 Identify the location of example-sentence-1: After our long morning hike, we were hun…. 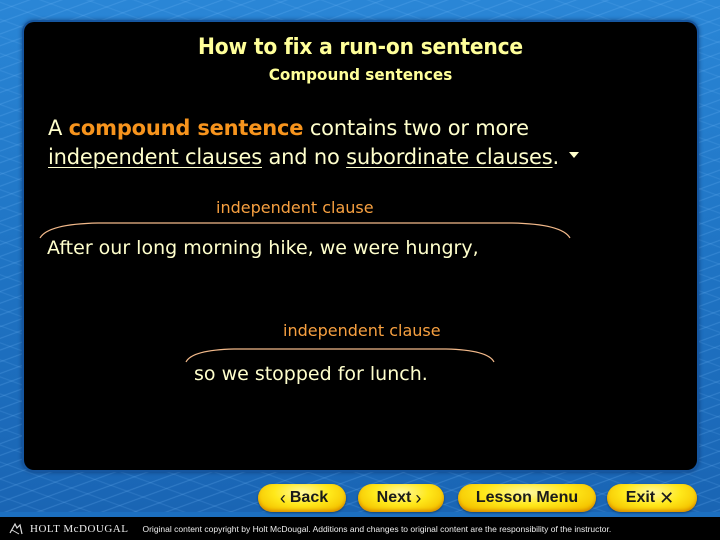
(263, 248).